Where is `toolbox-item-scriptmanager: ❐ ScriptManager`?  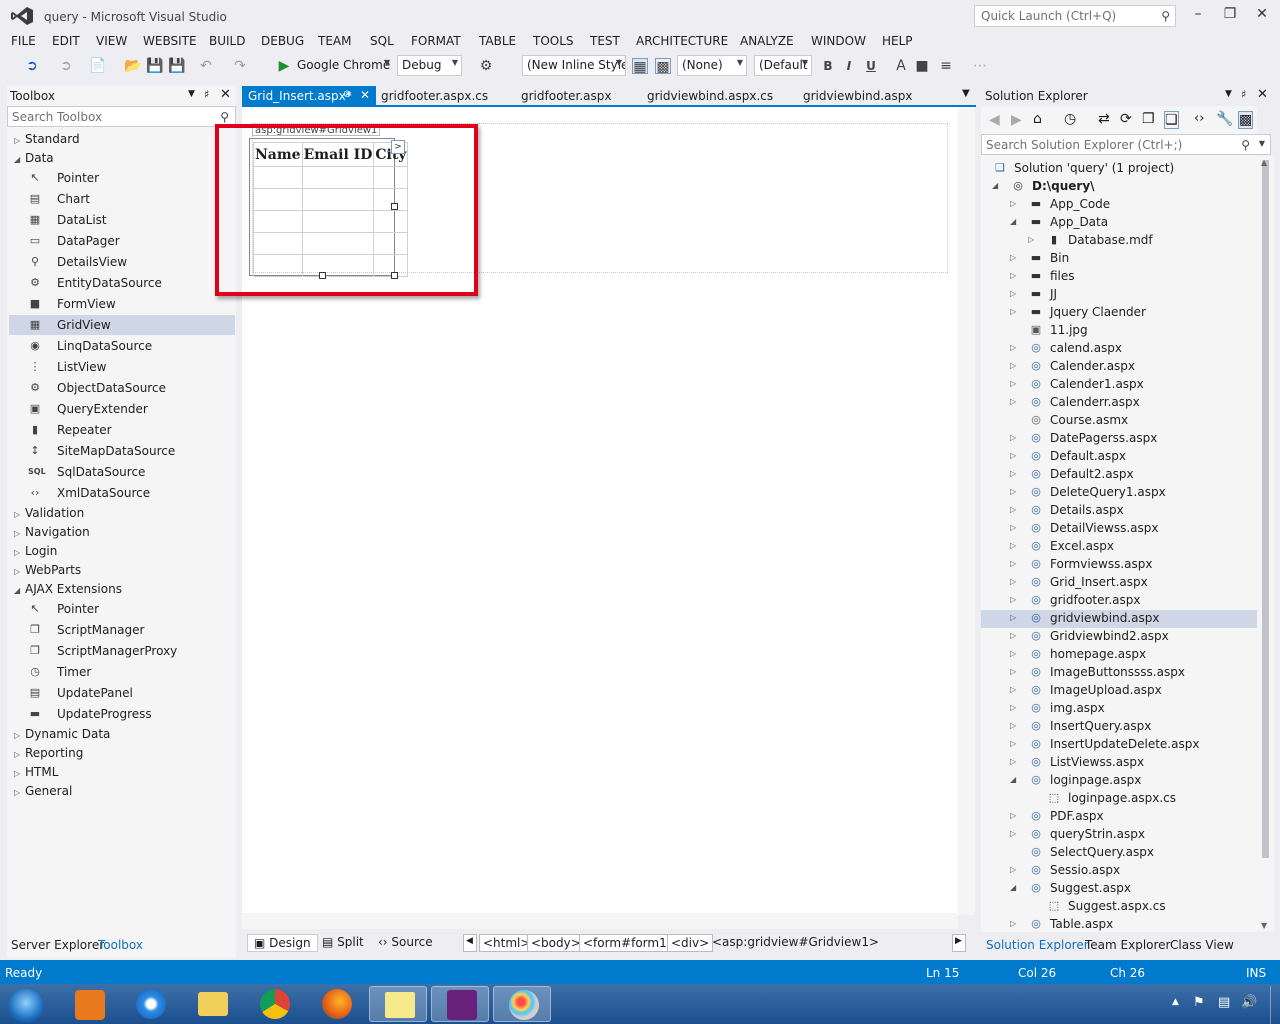 toolbox-item-scriptmanager: ❐ ScriptManager is located at coordinates (129, 630).